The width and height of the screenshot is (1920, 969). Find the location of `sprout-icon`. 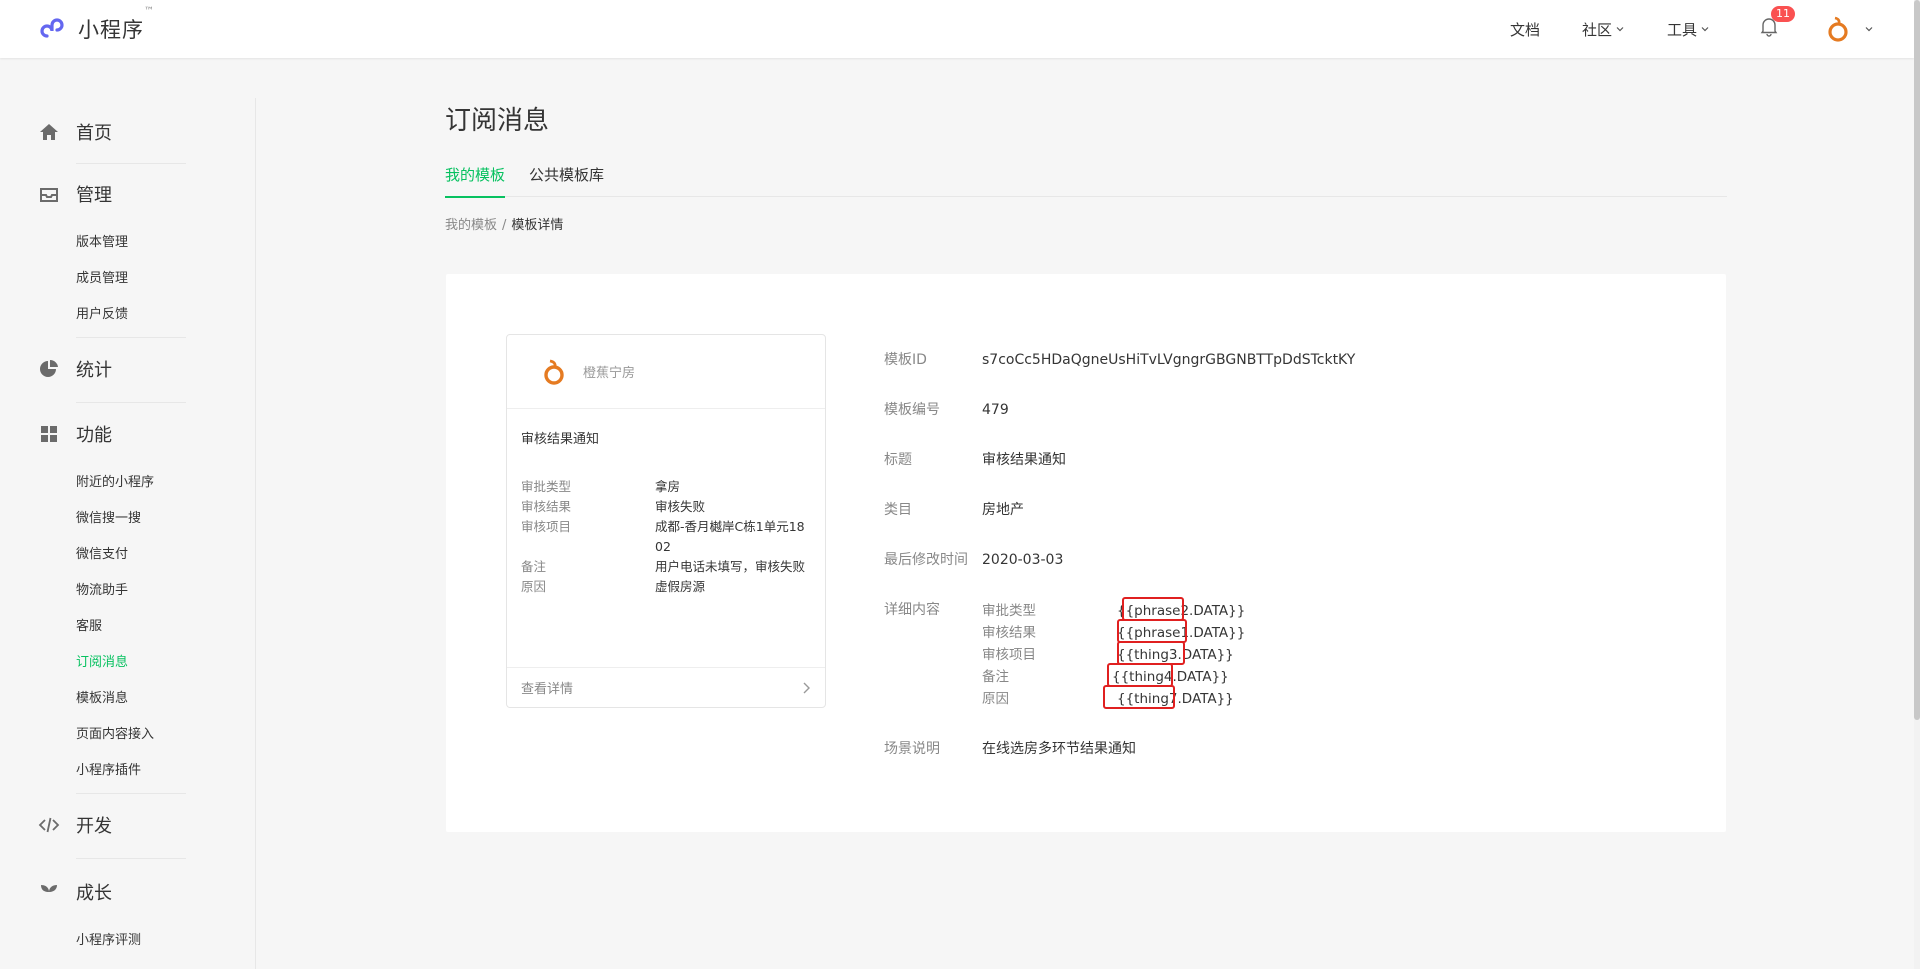

sprout-icon is located at coordinates (49, 892).